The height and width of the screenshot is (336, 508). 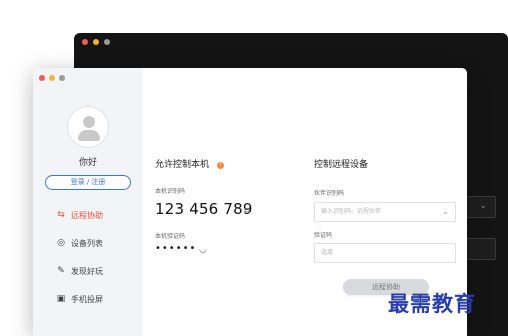 What do you see at coordinates (247, 211) in the screenshot?
I see `copy-icon: ⧉` at bounding box center [247, 211].